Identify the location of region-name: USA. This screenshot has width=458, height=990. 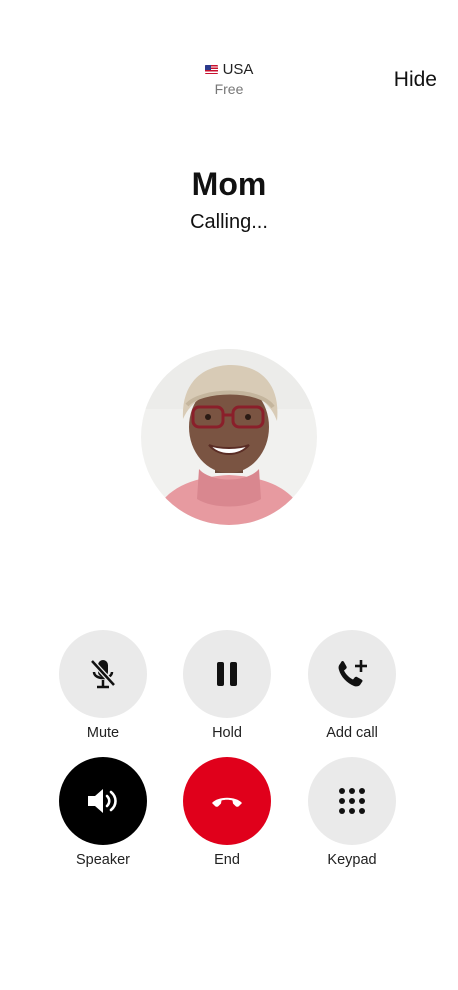
(238, 69).